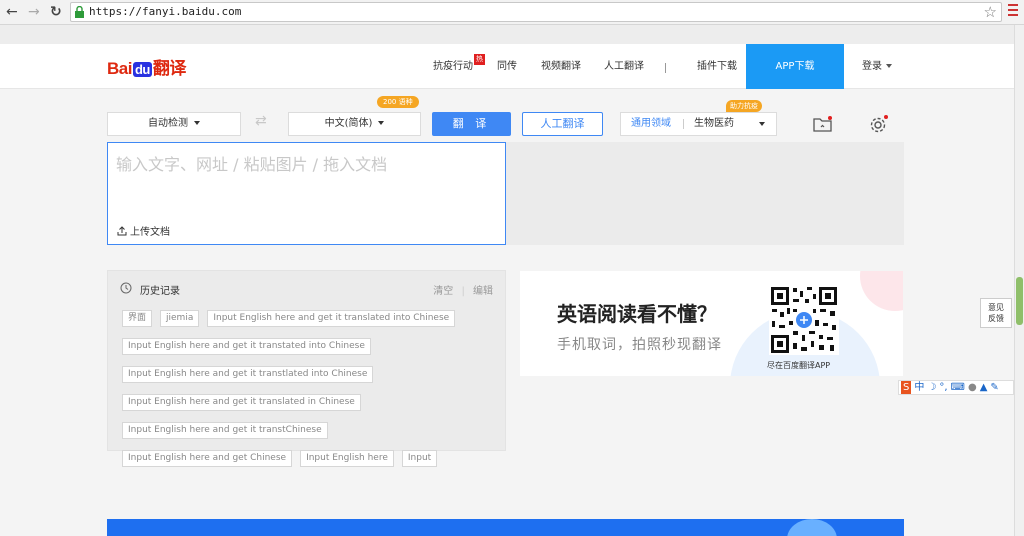 The width and height of the screenshot is (1024, 536). What do you see at coordinates (122, 231) in the screenshot?
I see `upload-icon` at bounding box center [122, 231].